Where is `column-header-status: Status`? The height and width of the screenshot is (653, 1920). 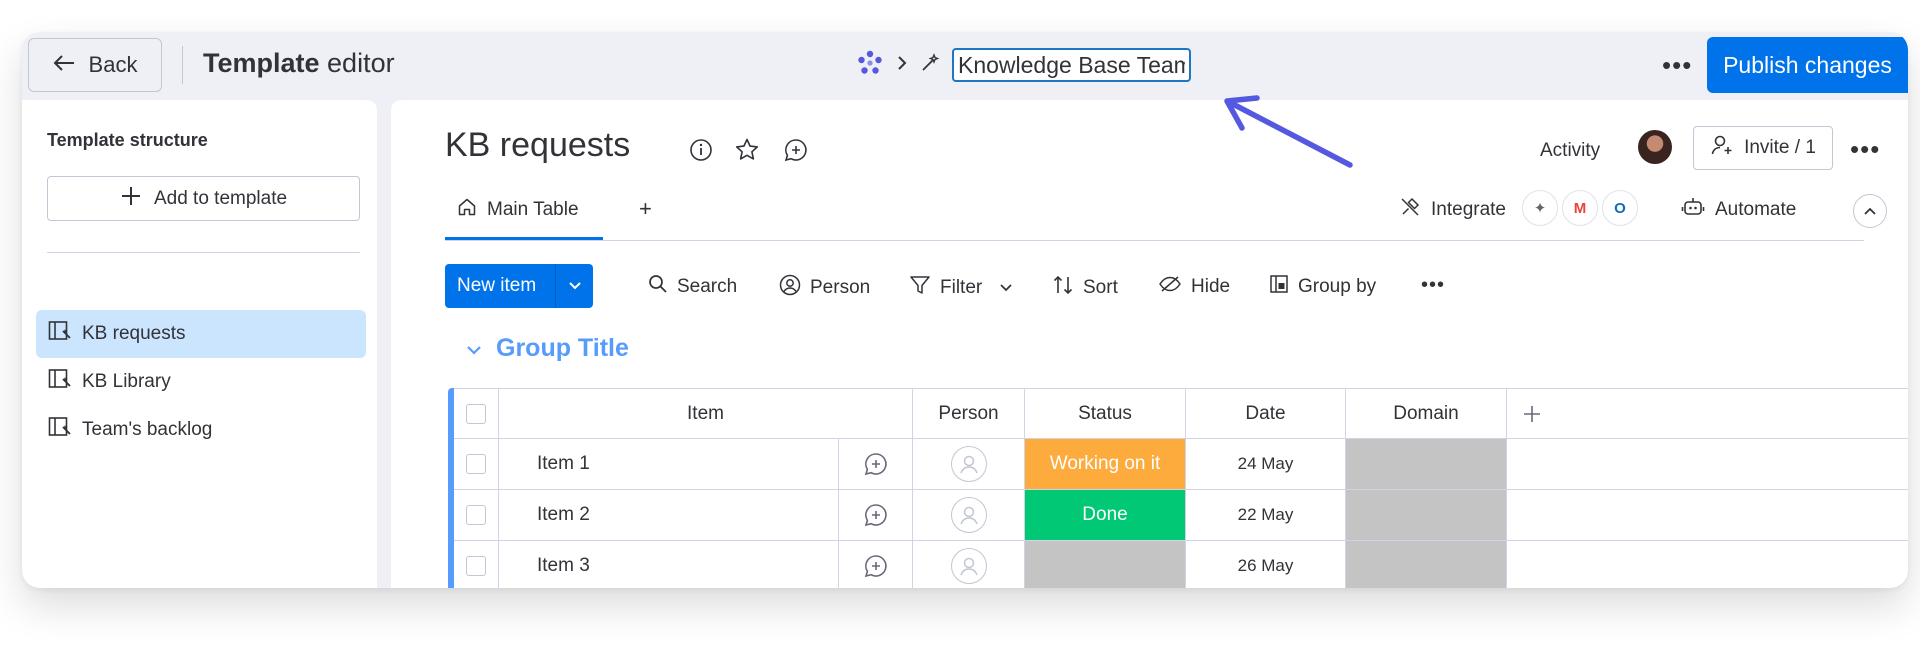
column-header-status: Status is located at coordinates (1105, 413).